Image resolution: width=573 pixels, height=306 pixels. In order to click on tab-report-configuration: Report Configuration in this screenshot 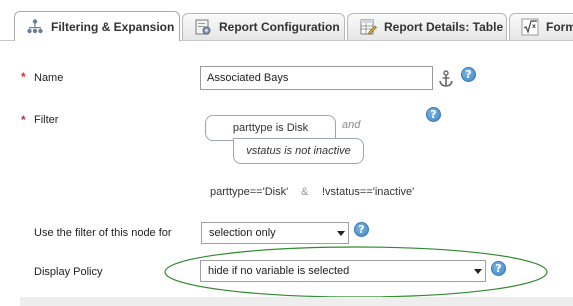, I will do `click(263, 26)`.